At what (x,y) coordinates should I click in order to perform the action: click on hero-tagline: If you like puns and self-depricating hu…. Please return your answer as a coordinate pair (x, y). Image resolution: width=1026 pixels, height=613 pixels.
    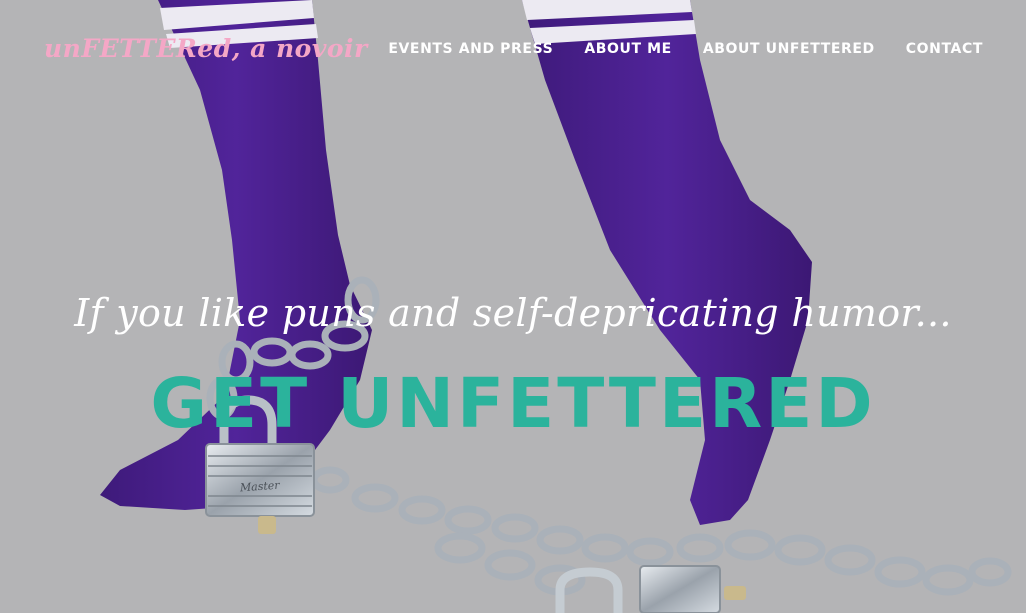
    Looking at the image, I should click on (513, 313).